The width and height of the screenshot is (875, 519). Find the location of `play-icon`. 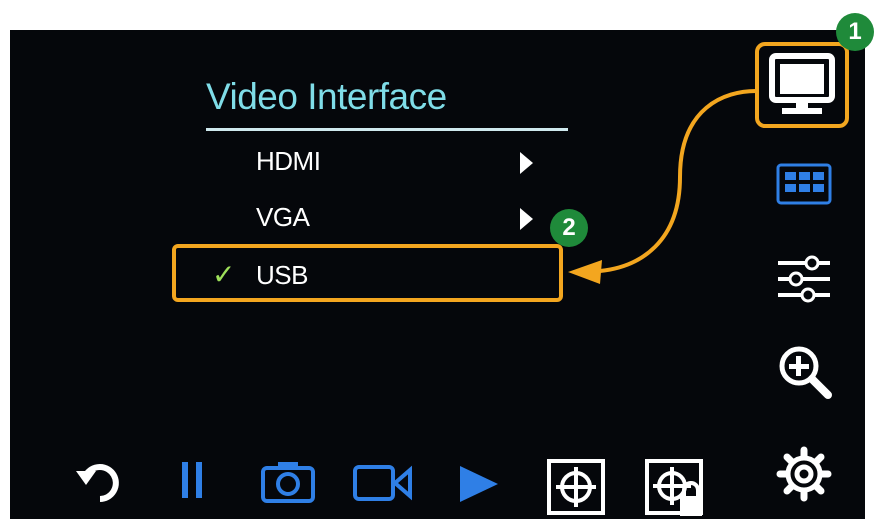

play-icon is located at coordinates (478, 484).